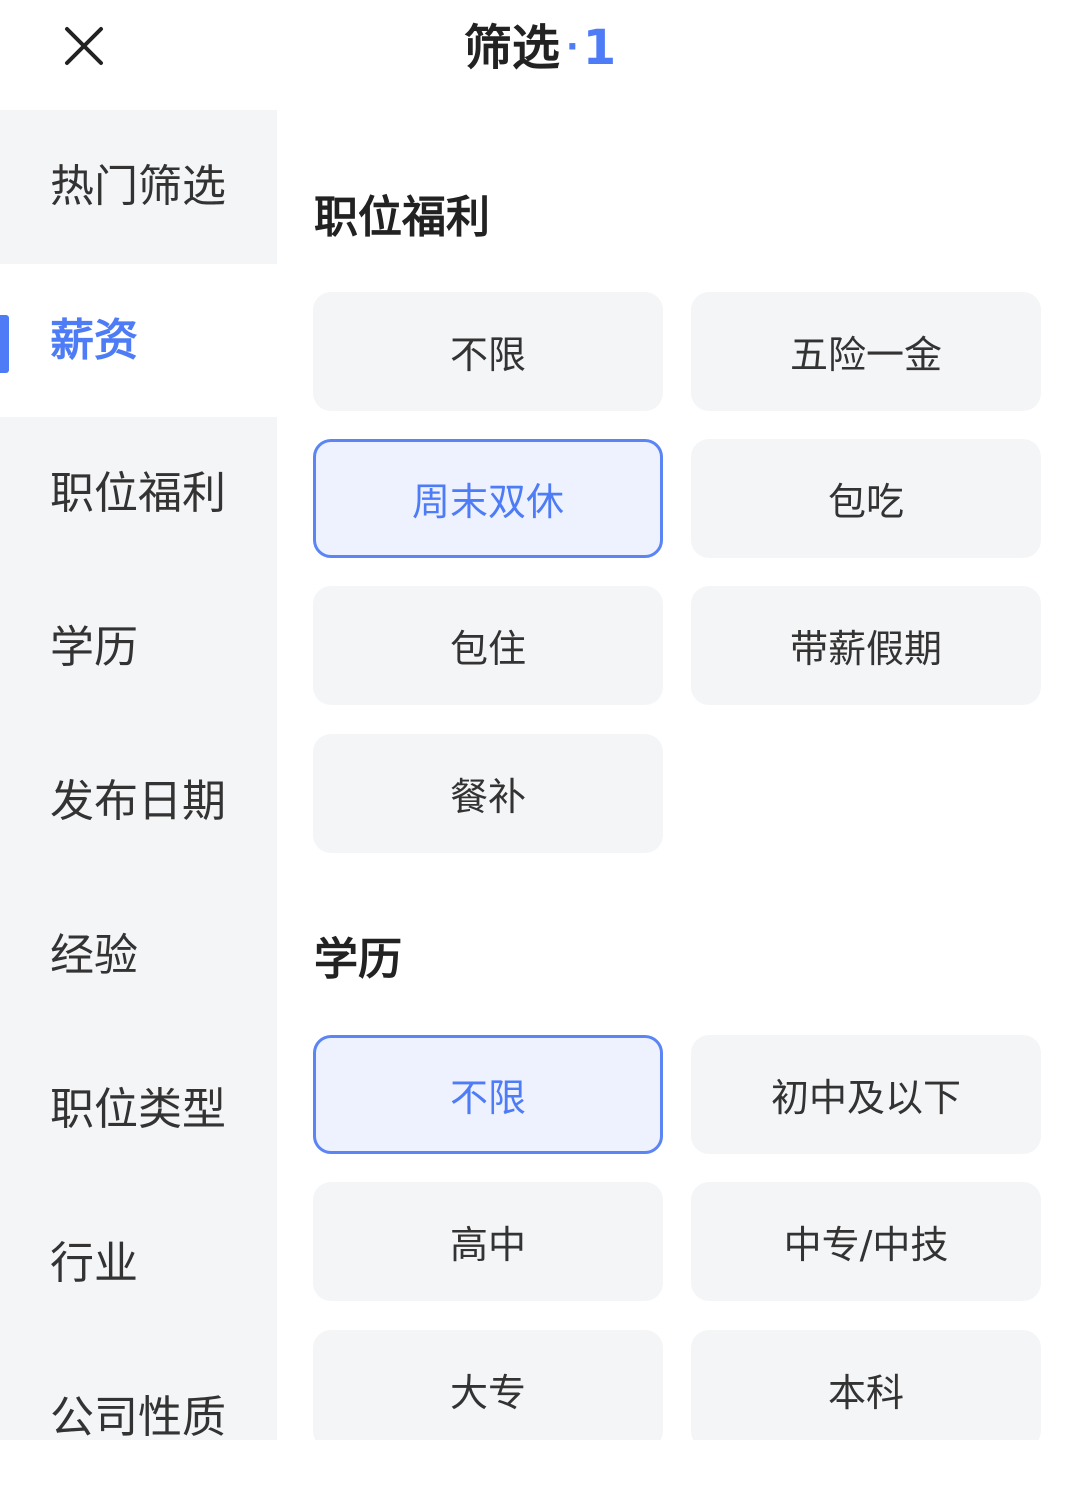  Describe the element at coordinates (866, 645) in the screenshot. I see `option-chip-paid-leave: 带薪假期` at that location.